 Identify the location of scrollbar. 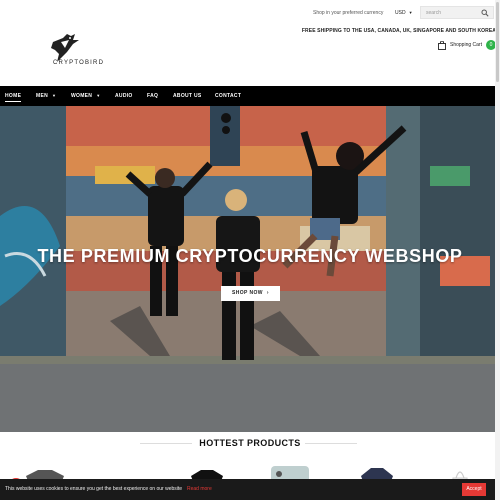
(497, 250).